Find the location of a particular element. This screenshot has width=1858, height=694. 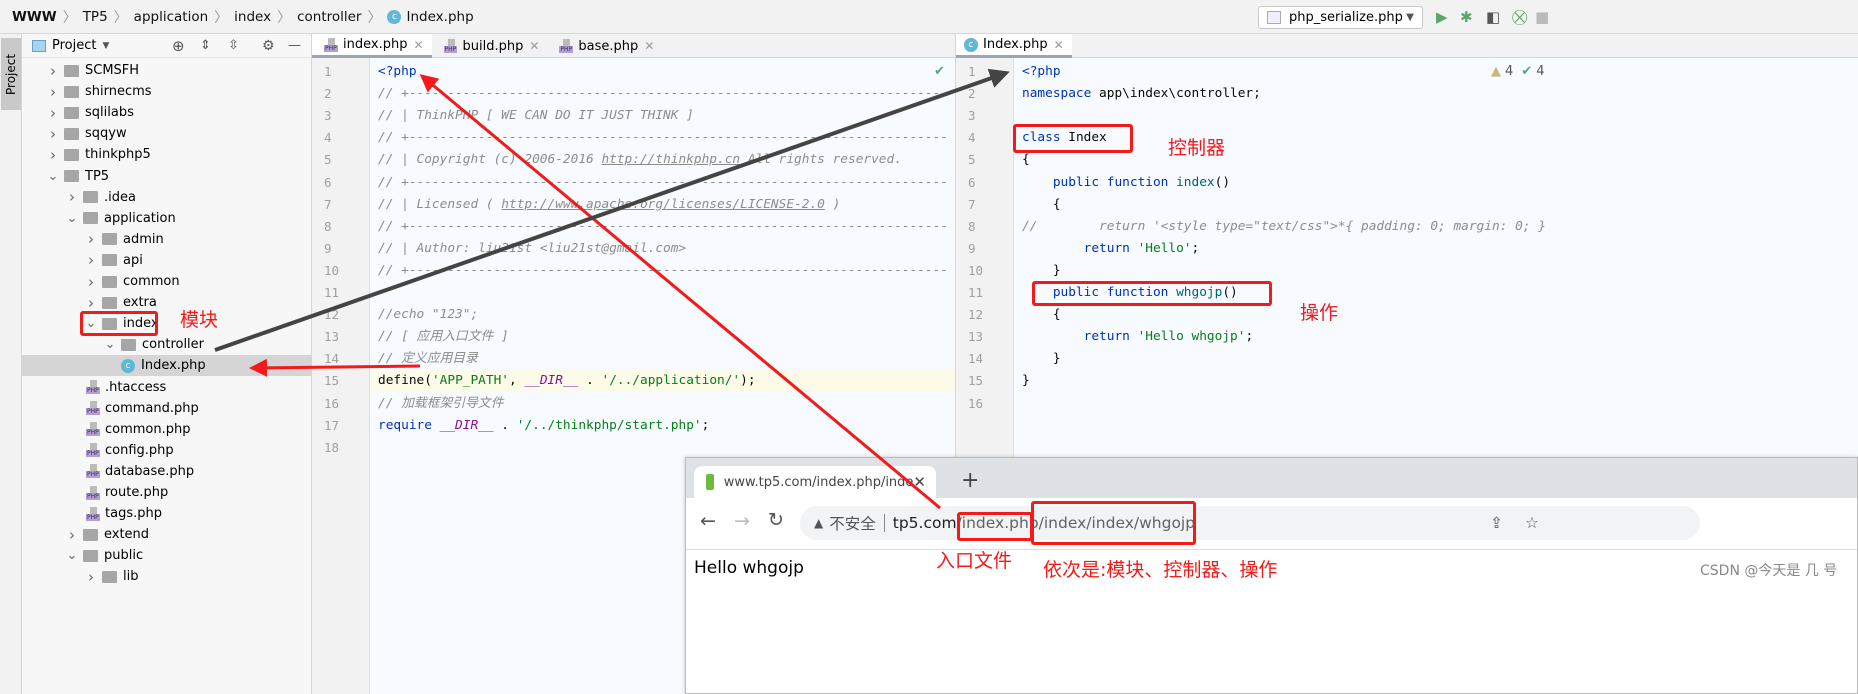

annotation-controller: 控制器 is located at coordinates (1197, 148).